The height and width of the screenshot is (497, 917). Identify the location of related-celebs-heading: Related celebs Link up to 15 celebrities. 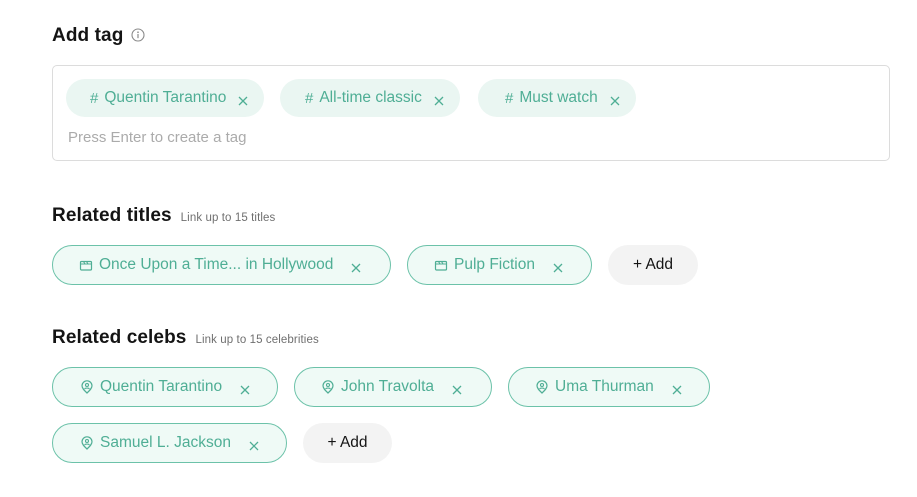
(185, 338).